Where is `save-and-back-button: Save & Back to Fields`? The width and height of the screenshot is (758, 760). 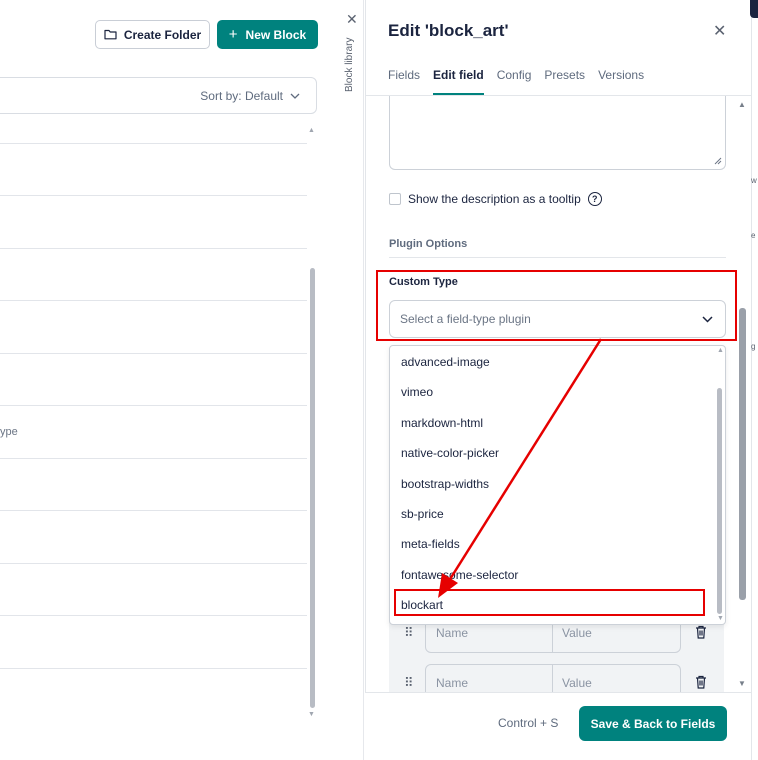
save-and-back-button: Save & Back to Fields is located at coordinates (653, 723).